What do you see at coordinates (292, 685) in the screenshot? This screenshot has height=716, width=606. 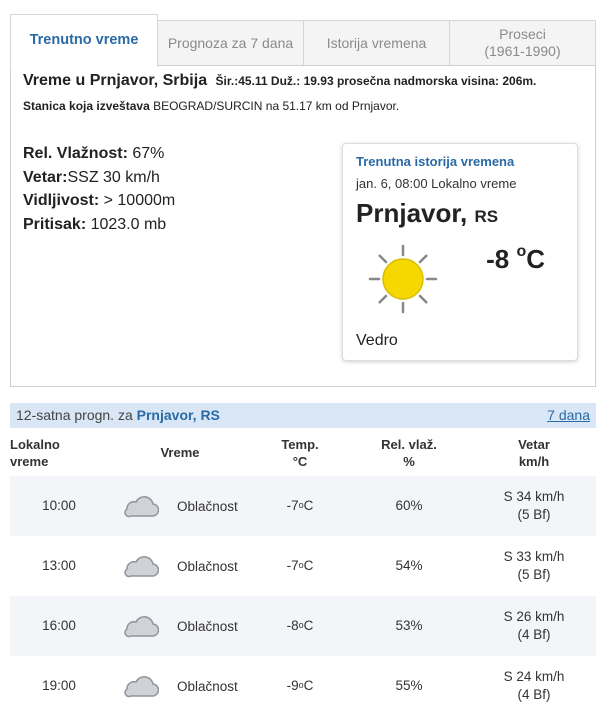 I see `row-temp-value: -9` at bounding box center [292, 685].